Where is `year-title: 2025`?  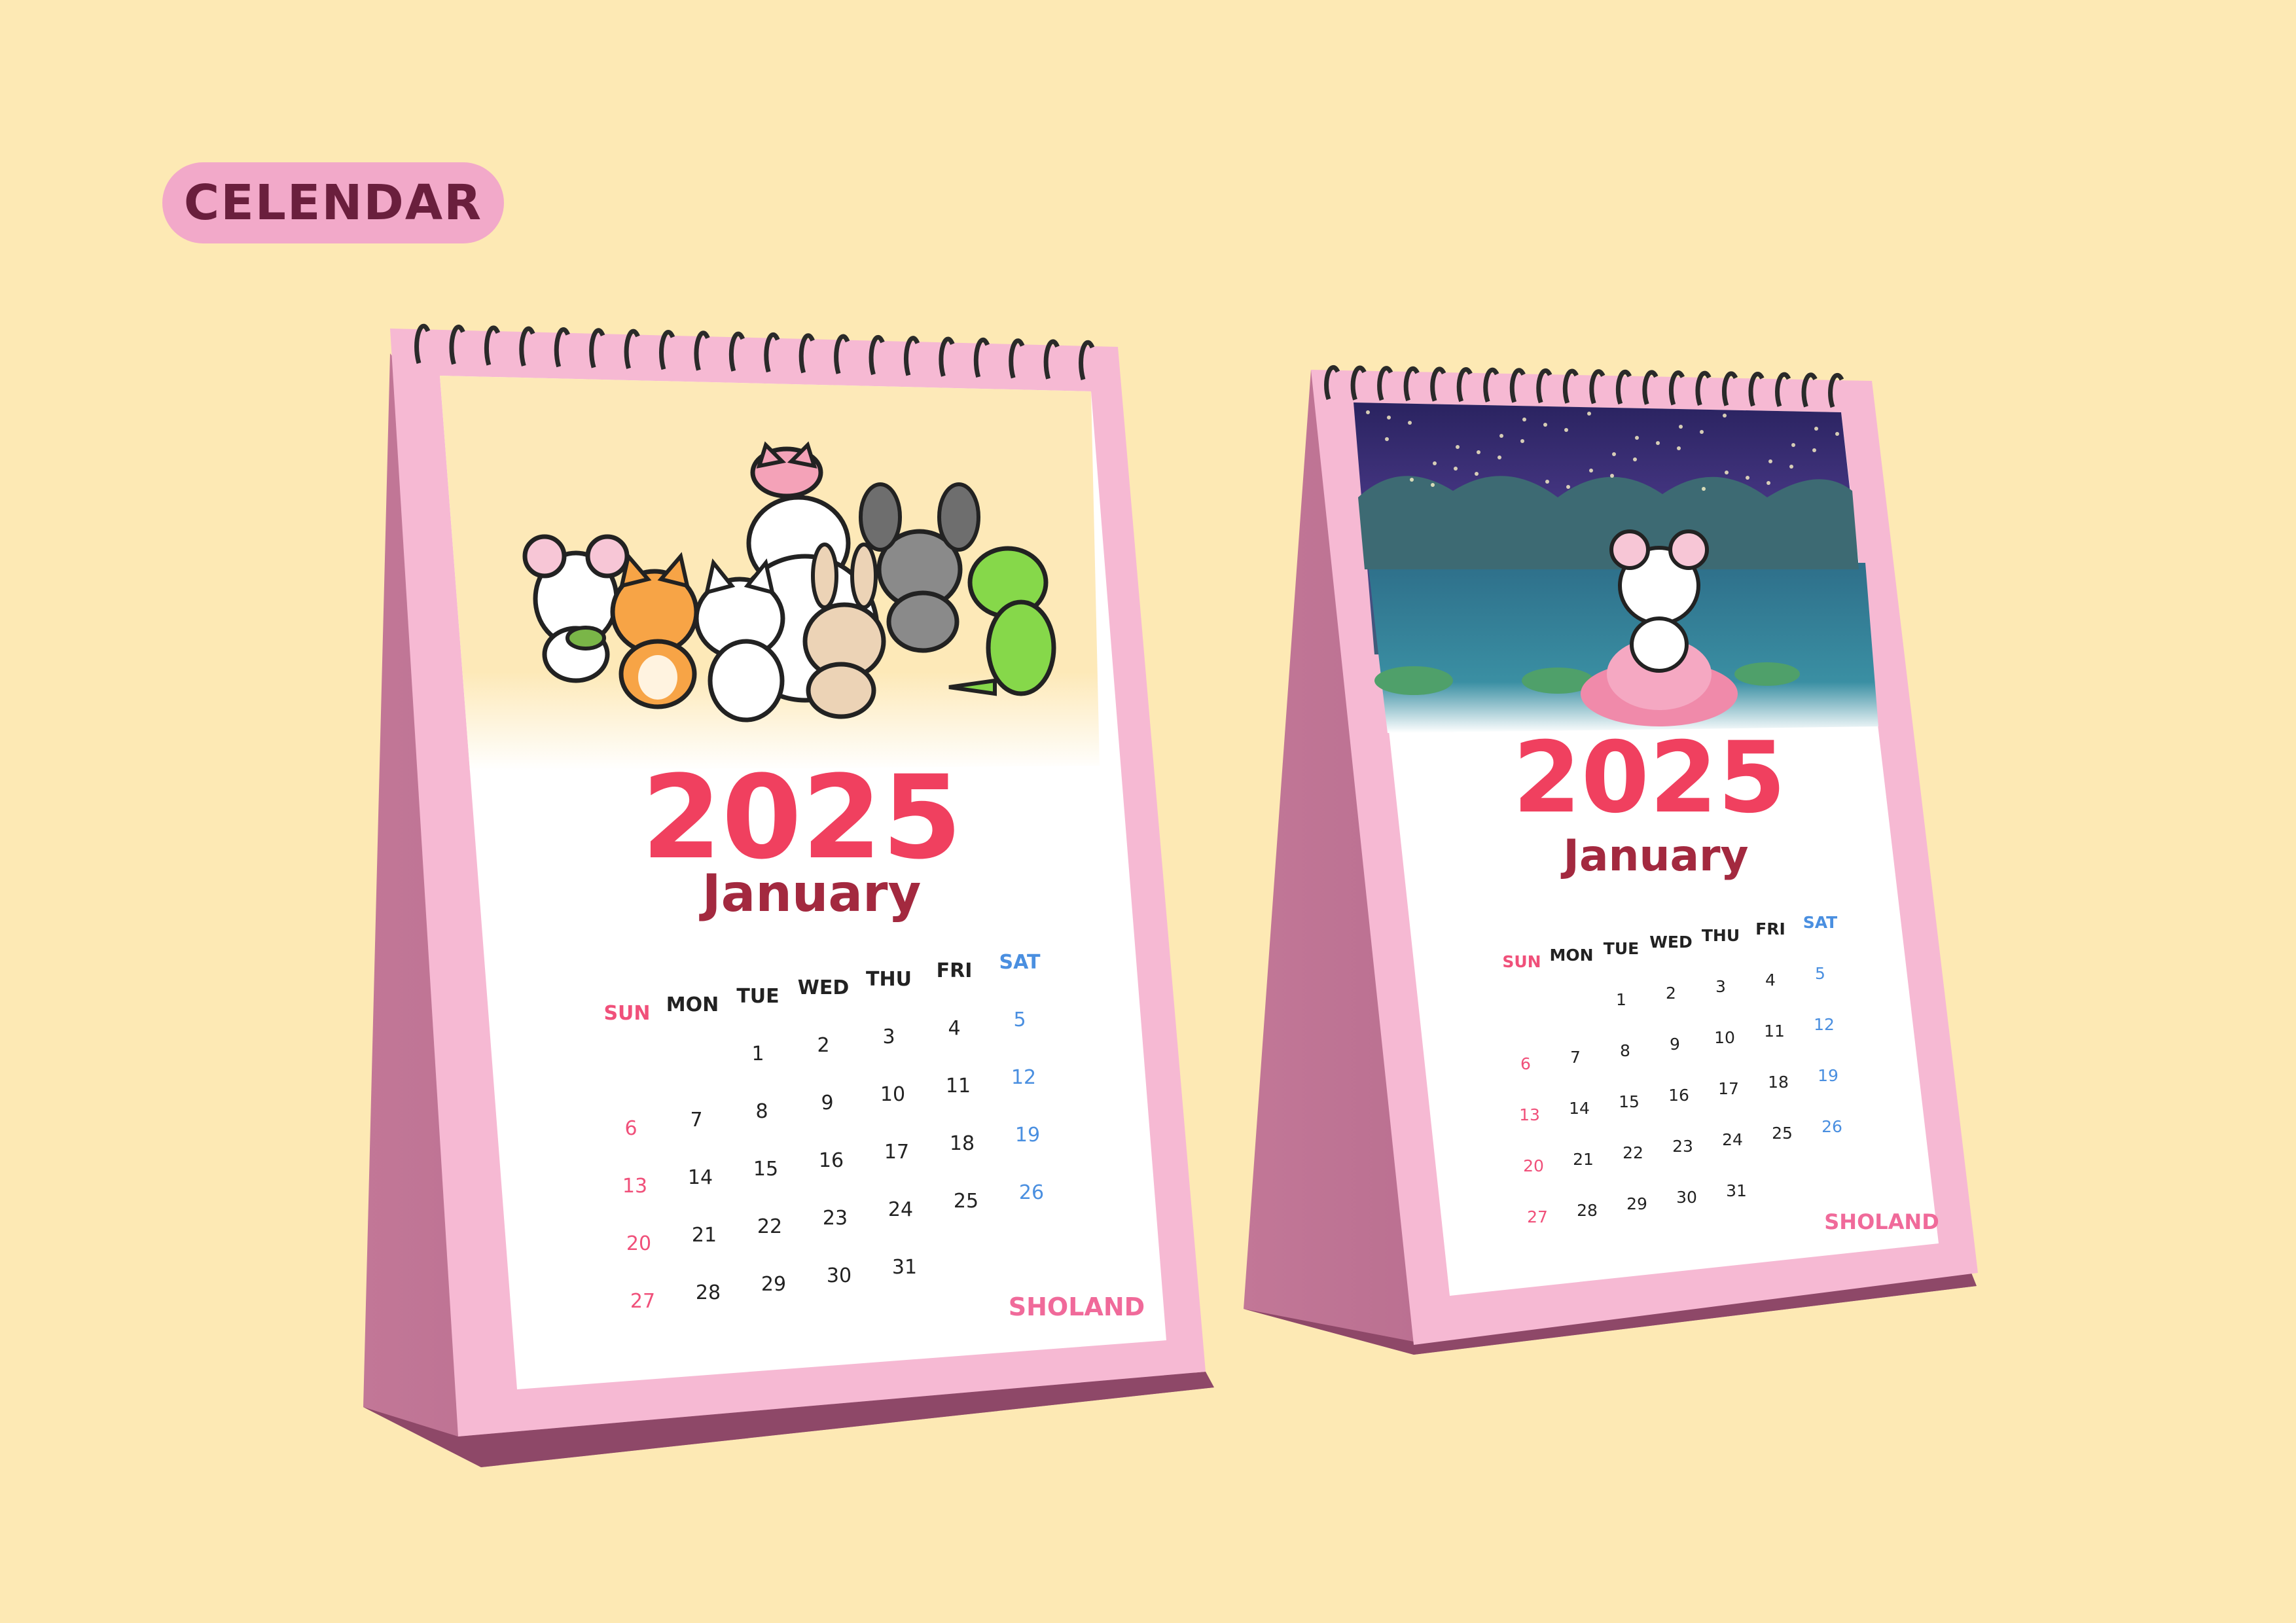
year-title: 2025 is located at coordinates (1649, 778).